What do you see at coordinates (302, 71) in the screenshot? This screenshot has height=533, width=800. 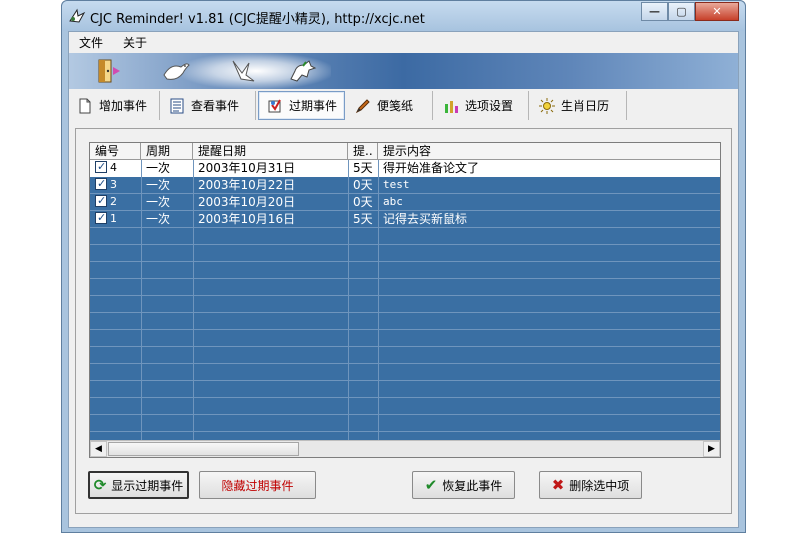 I see `horse-icon` at bounding box center [302, 71].